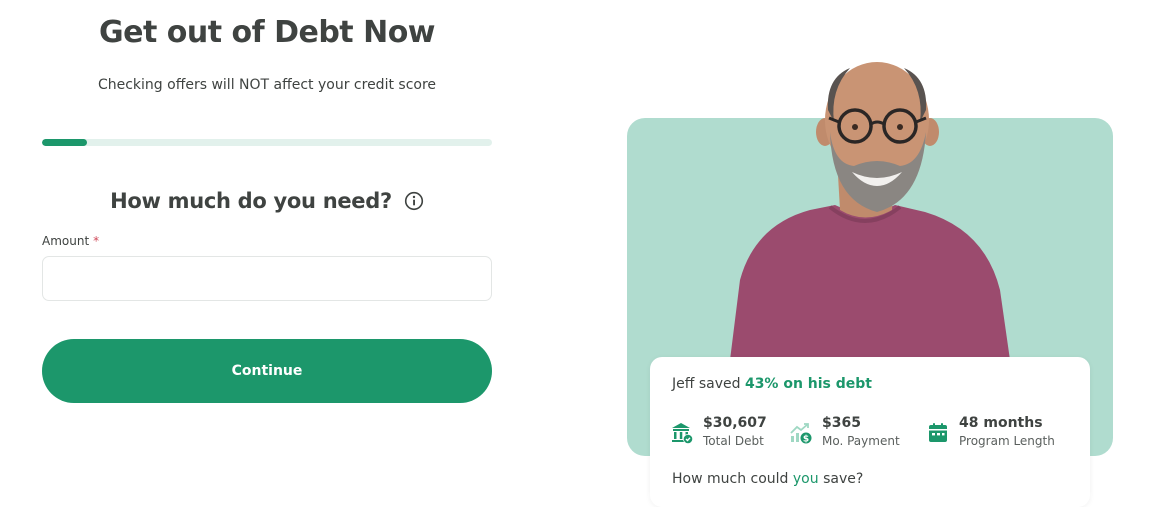 The image size is (1151, 507). Describe the element at coordinates (96, 241) in the screenshot. I see `required-marker: *` at that location.